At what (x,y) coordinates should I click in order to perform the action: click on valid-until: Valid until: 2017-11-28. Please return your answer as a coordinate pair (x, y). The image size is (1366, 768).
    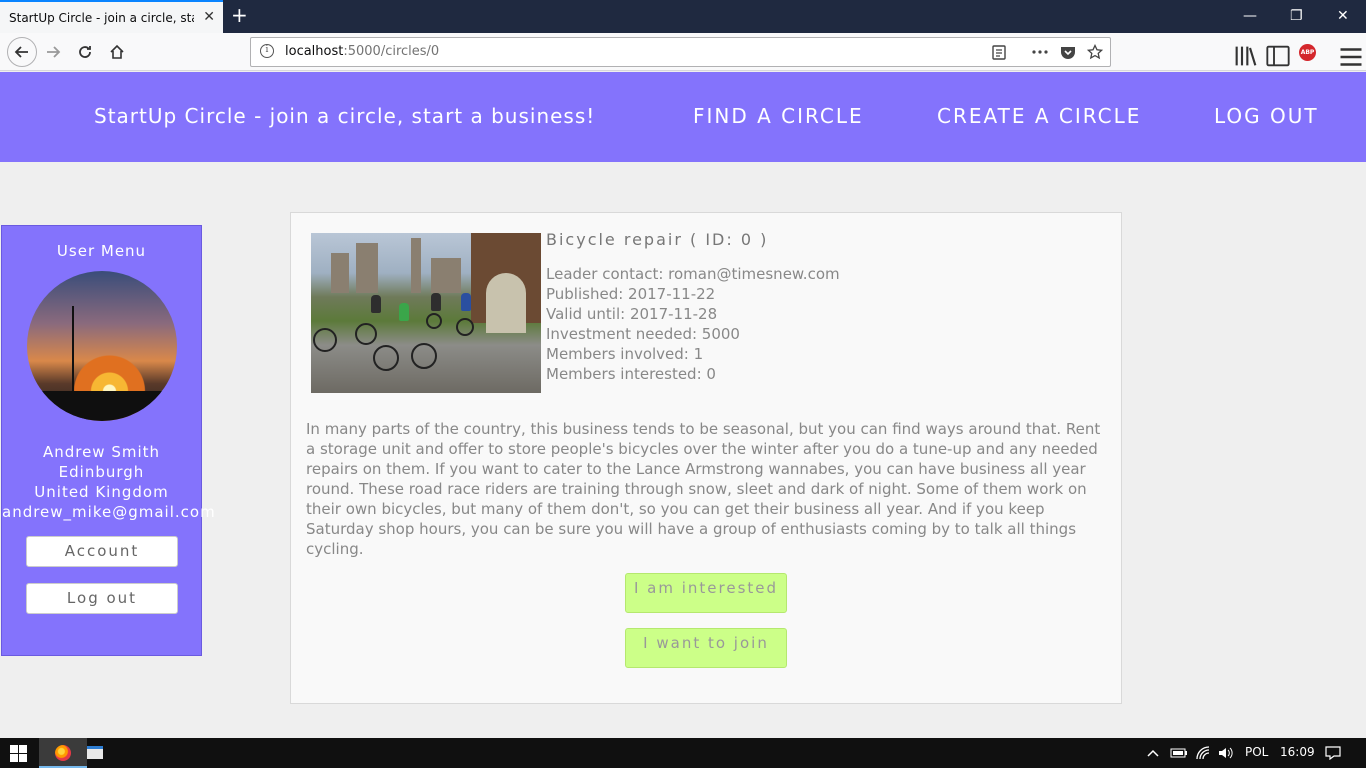
    Looking at the image, I should click on (632, 314).